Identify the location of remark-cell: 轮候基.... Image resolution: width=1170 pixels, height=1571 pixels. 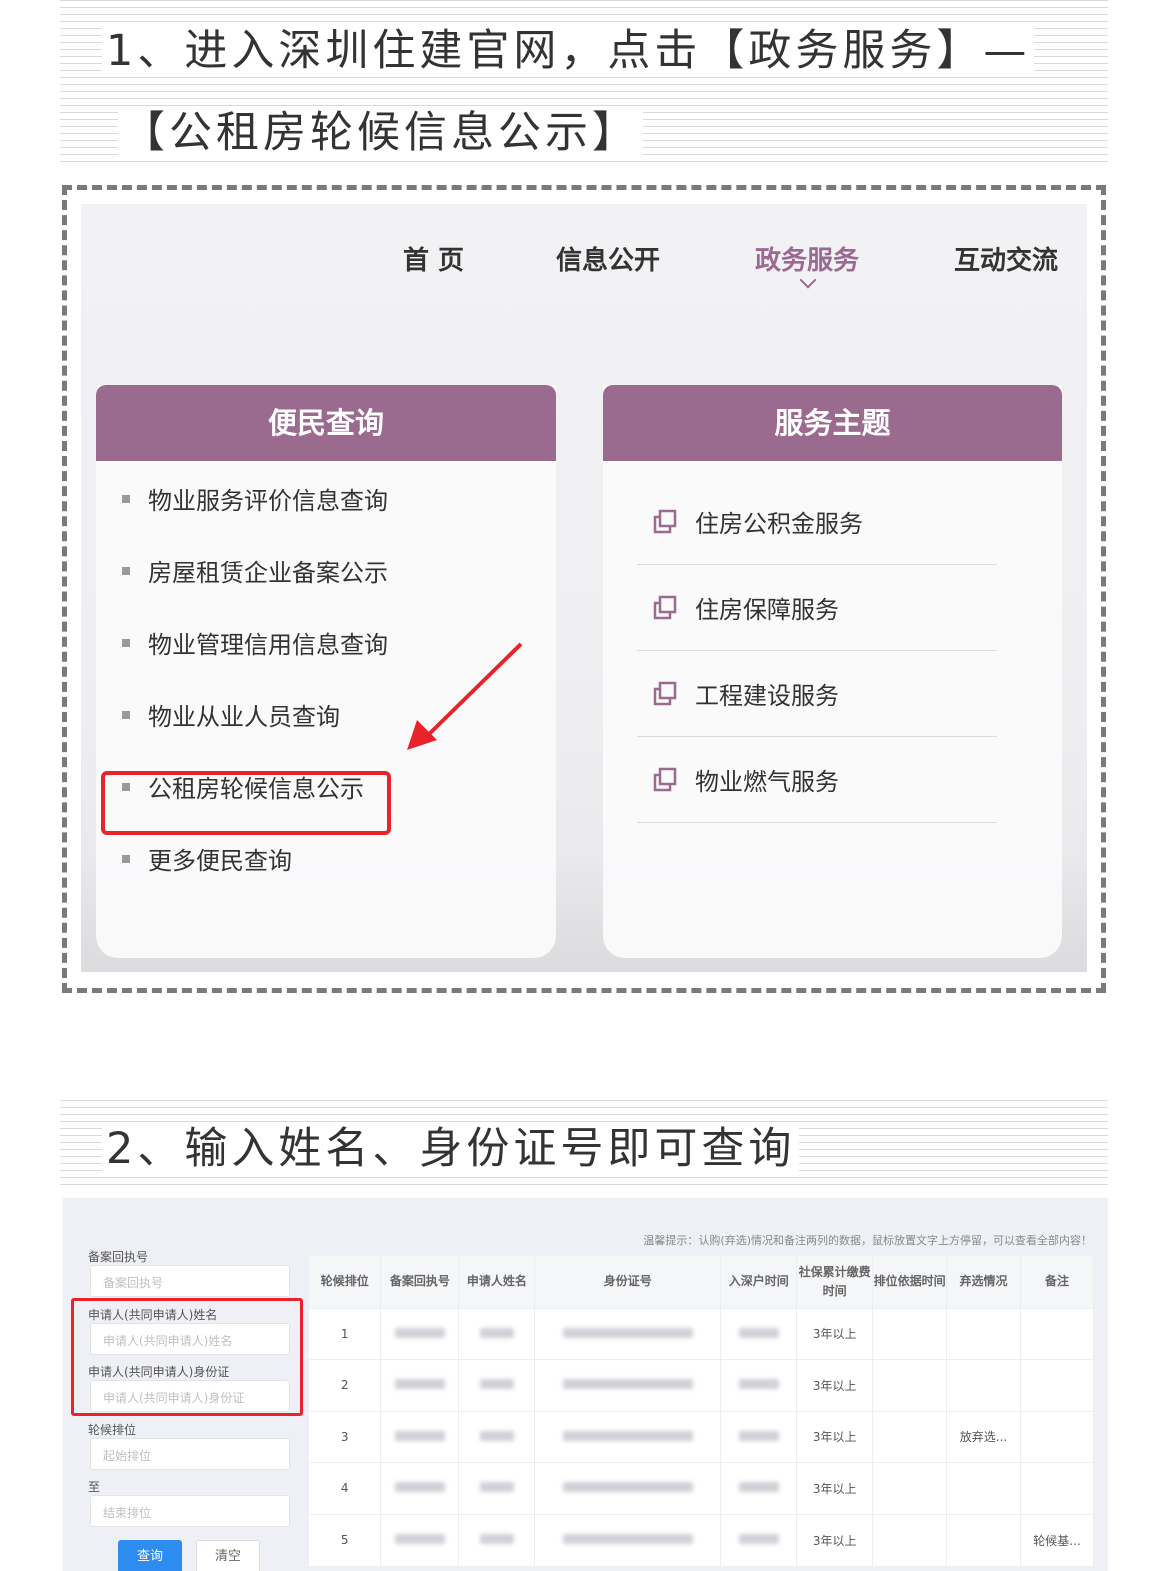
(1057, 1539).